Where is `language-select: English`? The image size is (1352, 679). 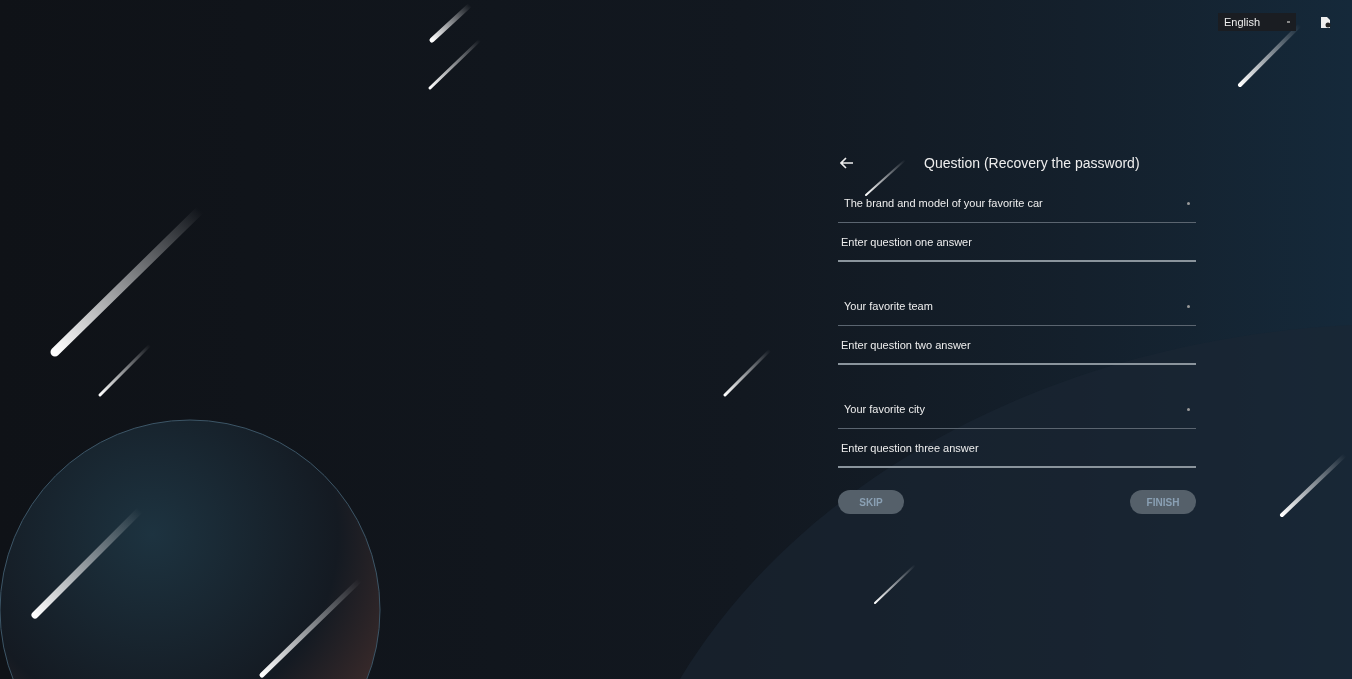
language-select: English is located at coordinates (1257, 22).